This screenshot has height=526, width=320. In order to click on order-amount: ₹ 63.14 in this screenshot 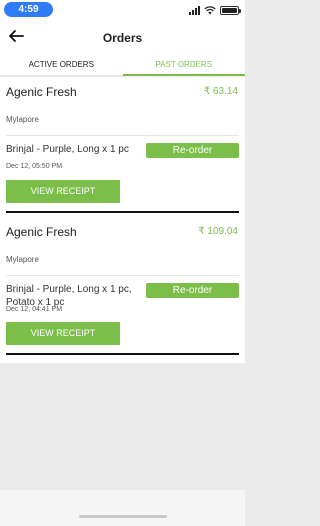, I will do `click(220, 91)`.